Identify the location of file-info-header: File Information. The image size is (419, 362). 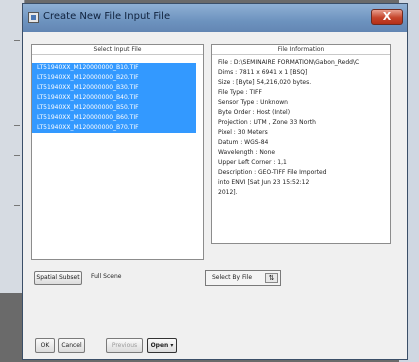
(301, 50).